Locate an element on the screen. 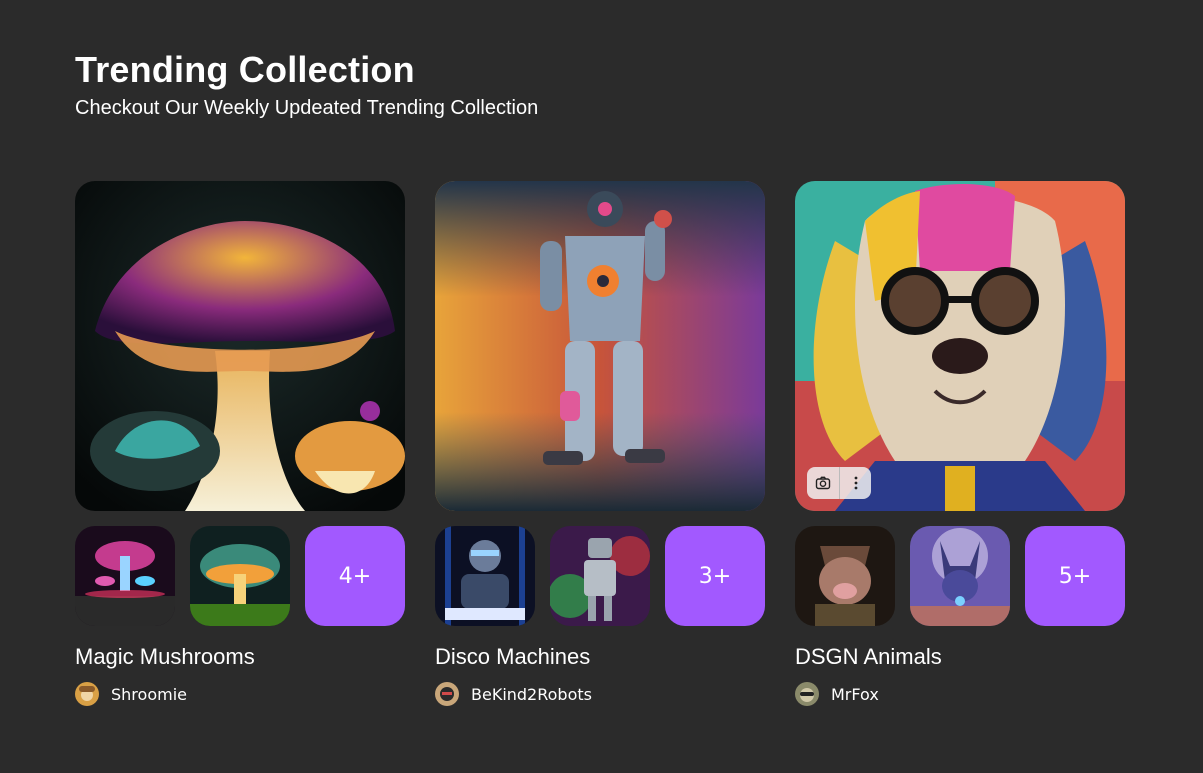  collection-artist: BeKind2Robots is located at coordinates (600, 694).